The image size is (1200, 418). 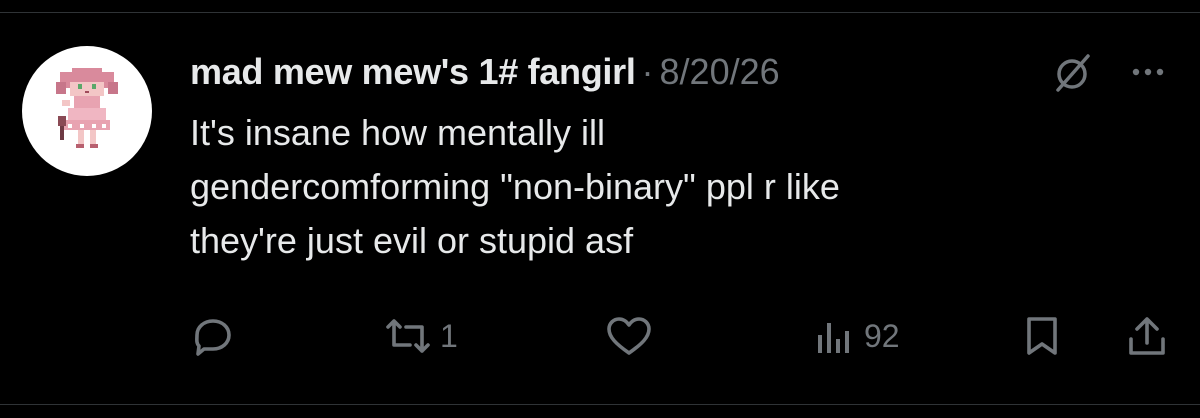 I want to click on tweet-header: mad mew mew's 1# fangirl · 8/20/26, so click(x=485, y=72).